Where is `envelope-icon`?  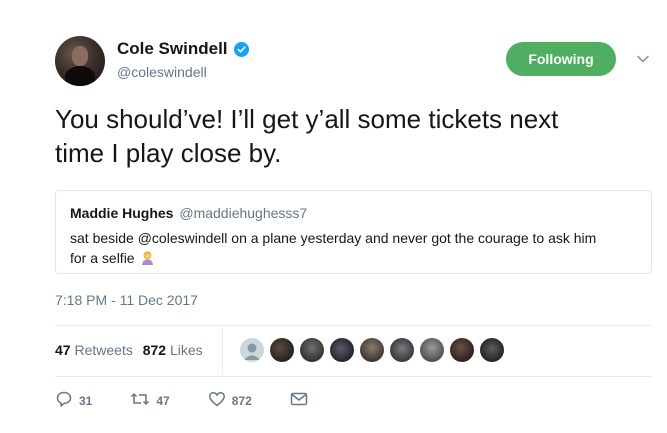
envelope-icon is located at coordinates (299, 400).